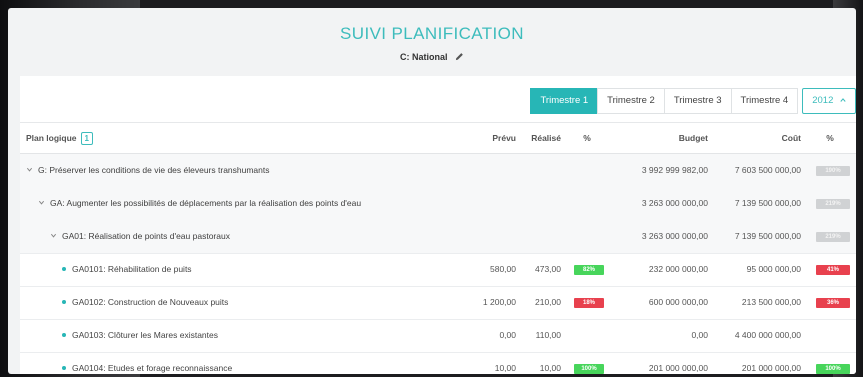  I want to click on pct-cout-badge: 100%, so click(833, 369).